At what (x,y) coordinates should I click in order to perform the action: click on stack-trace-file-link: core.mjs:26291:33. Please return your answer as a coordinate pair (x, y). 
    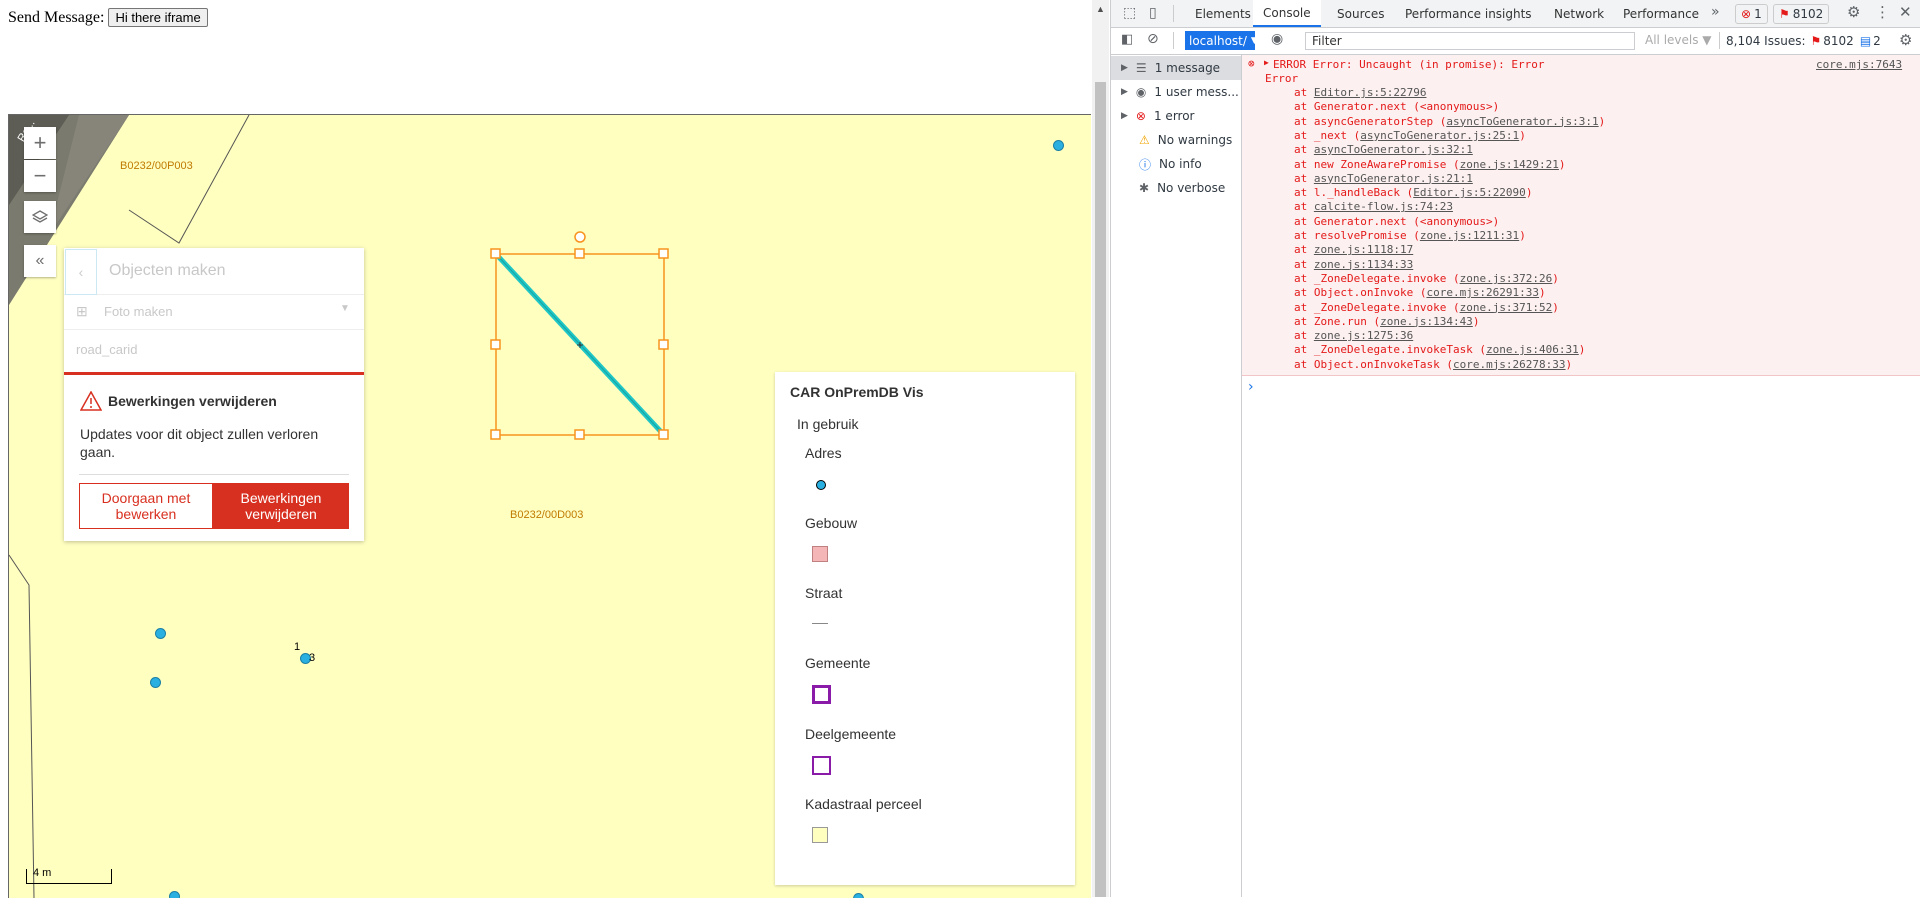
    Looking at the image, I should click on (1482, 292).